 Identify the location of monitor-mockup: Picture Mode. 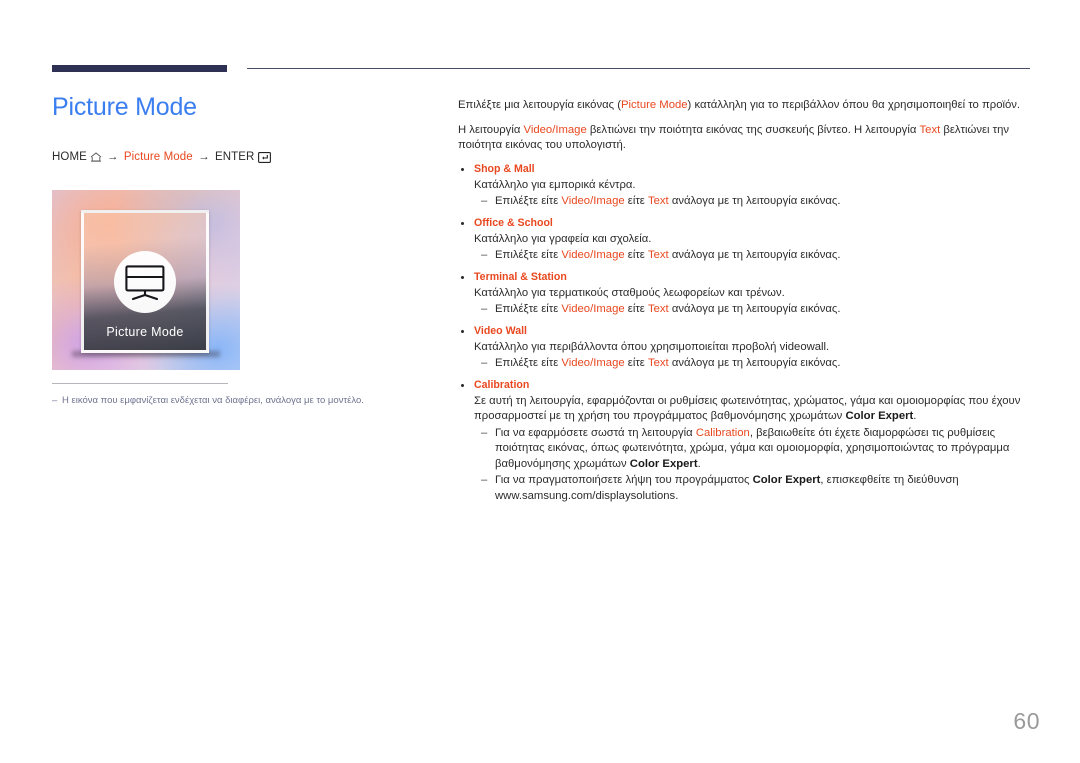
(145, 281).